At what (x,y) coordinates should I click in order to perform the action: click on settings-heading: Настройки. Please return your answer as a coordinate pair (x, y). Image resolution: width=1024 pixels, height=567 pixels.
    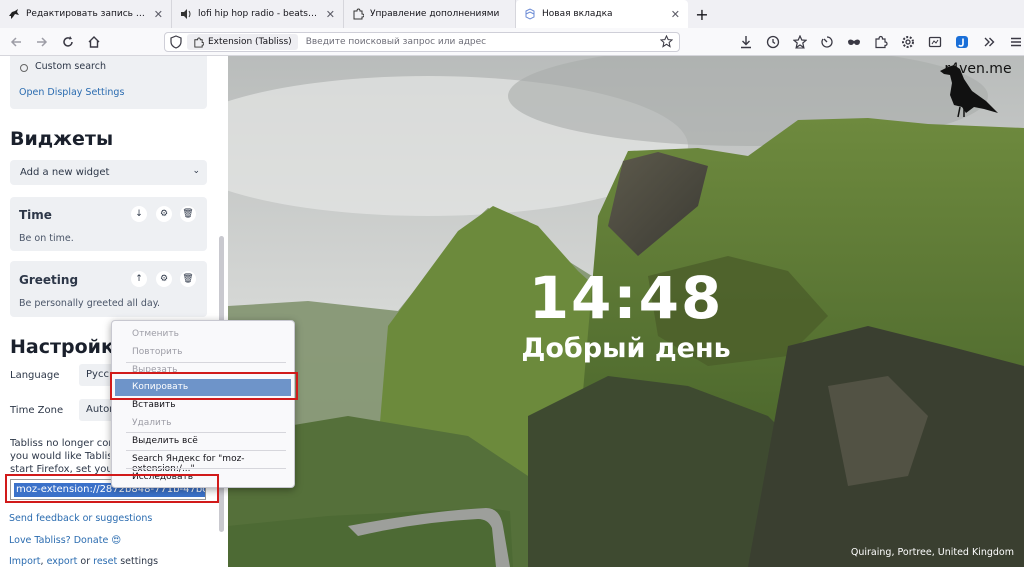
    Looking at the image, I should click on (69, 347).